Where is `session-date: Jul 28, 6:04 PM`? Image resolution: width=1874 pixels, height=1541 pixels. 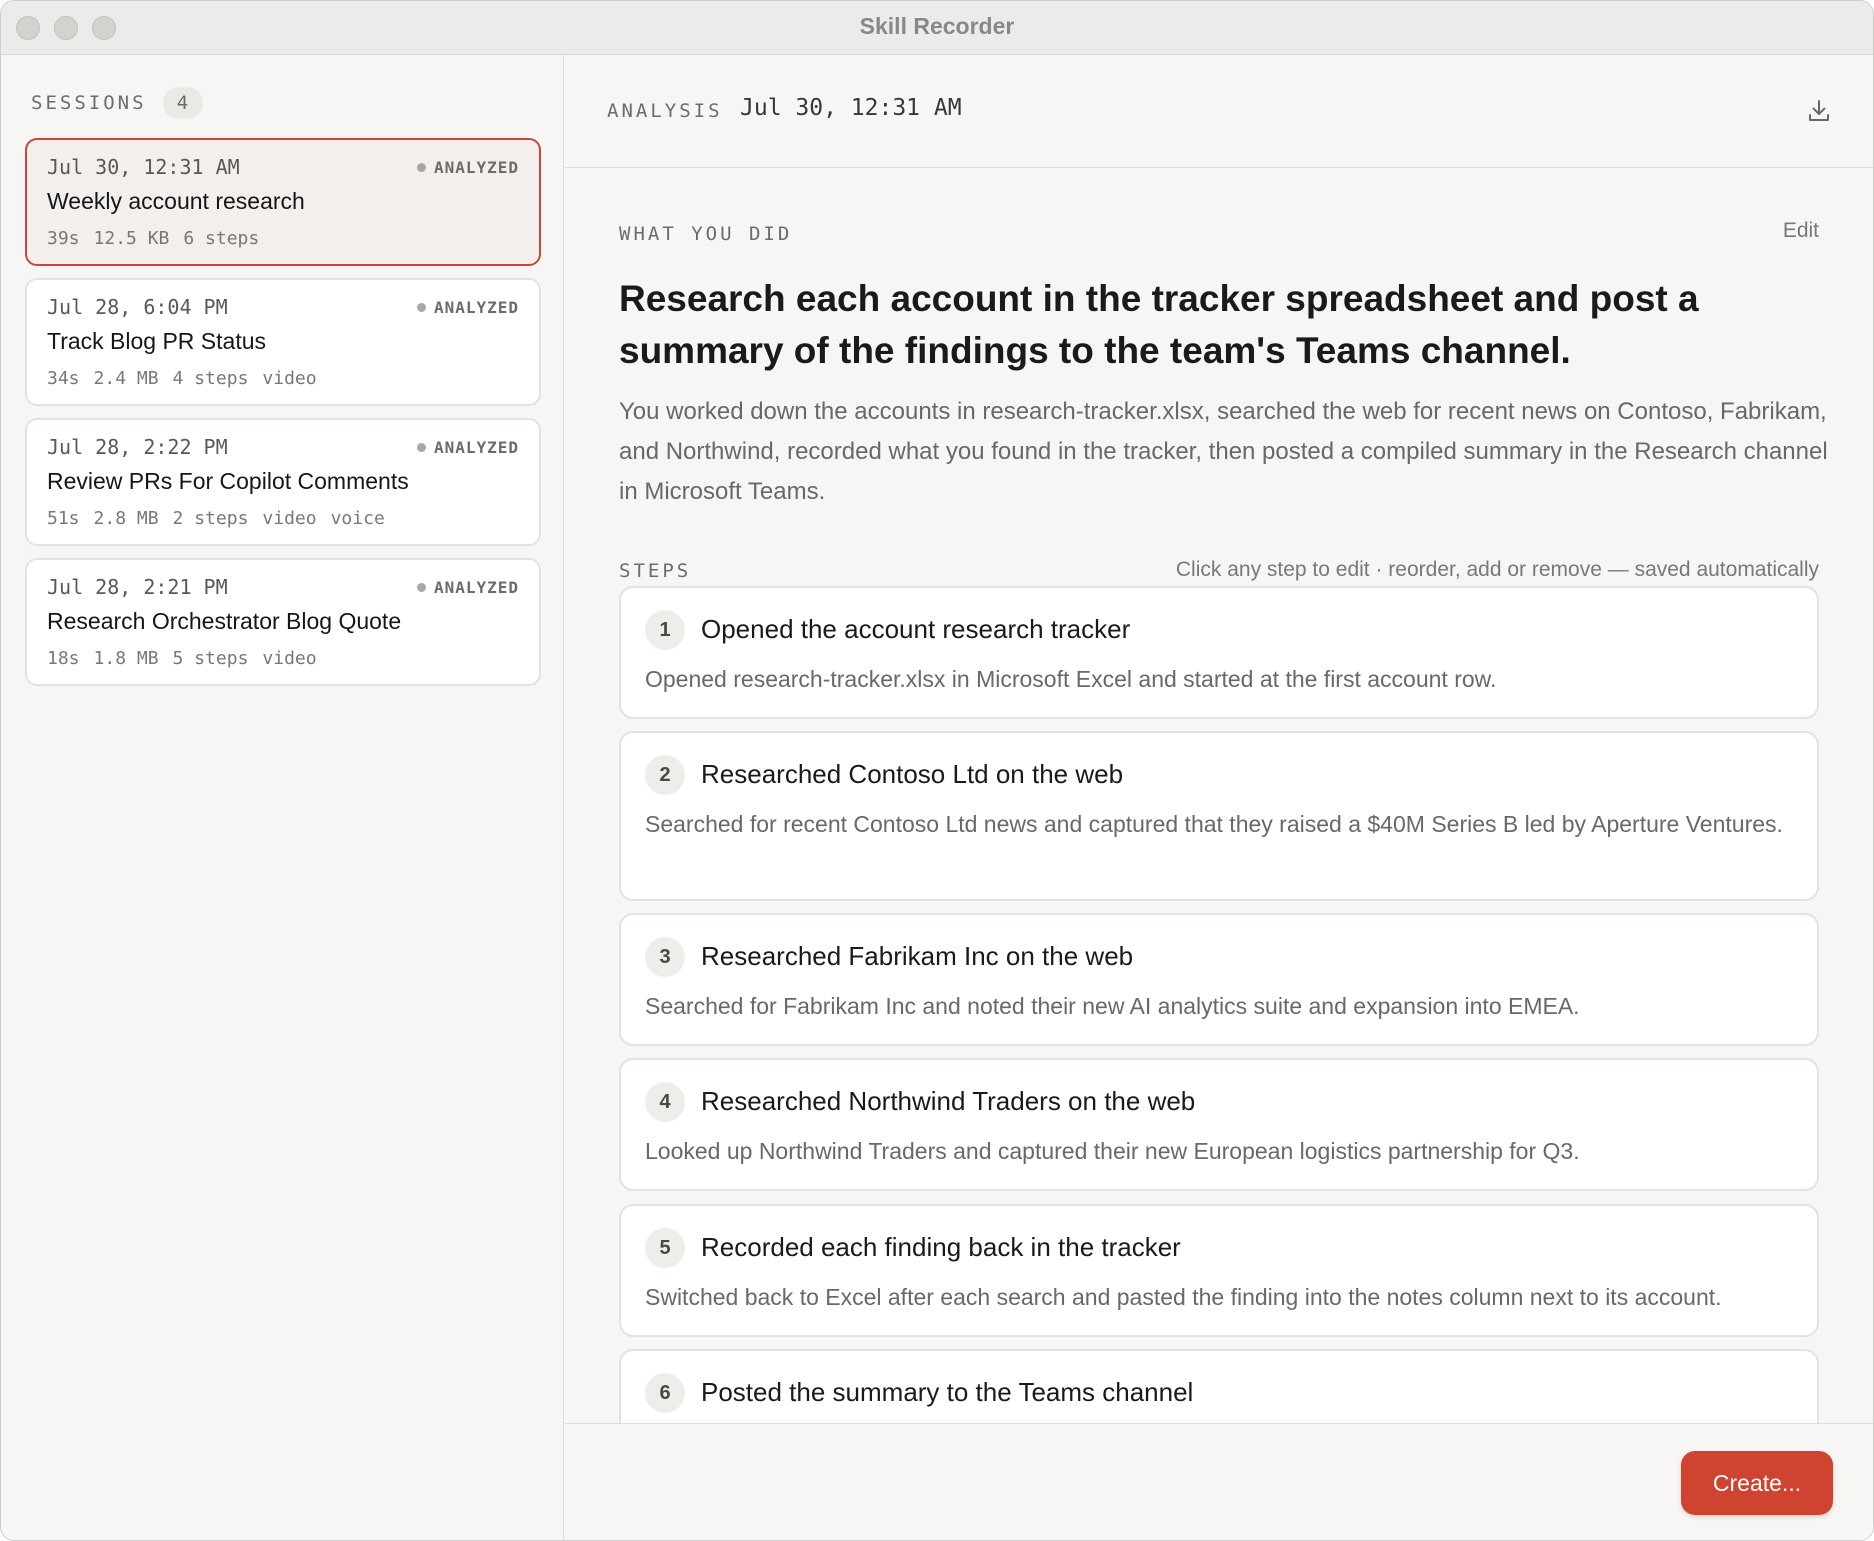 session-date: Jul 28, 6:04 PM is located at coordinates (137, 307).